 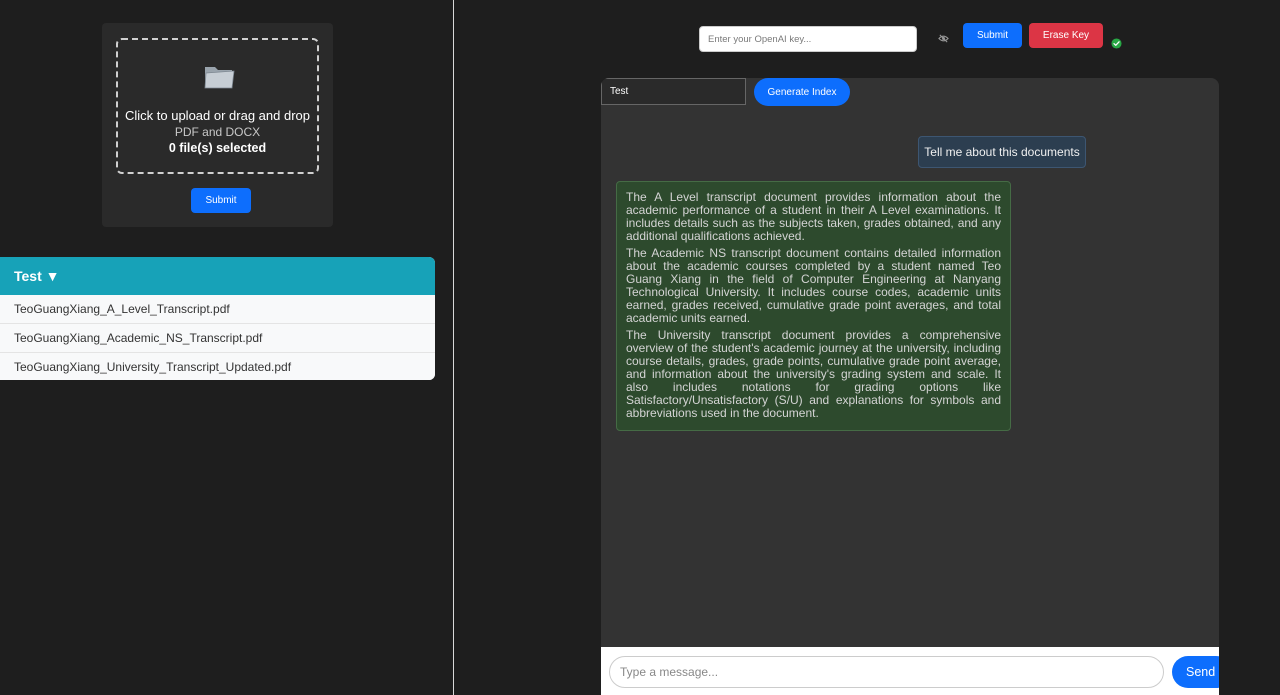 I want to click on openai-key-input, so click(x=808, y=39).